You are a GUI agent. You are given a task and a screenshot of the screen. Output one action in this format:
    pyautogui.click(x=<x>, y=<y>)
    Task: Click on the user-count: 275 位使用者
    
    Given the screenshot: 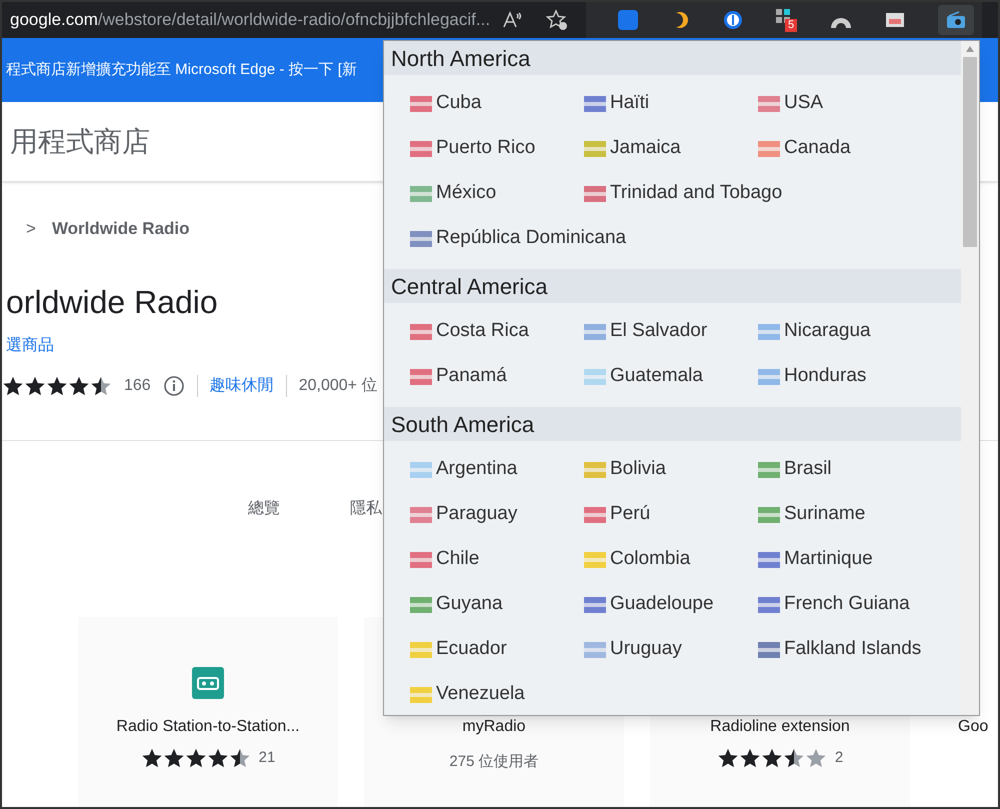 What is the action you would take?
    pyautogui.click(x=494, y=762)
    